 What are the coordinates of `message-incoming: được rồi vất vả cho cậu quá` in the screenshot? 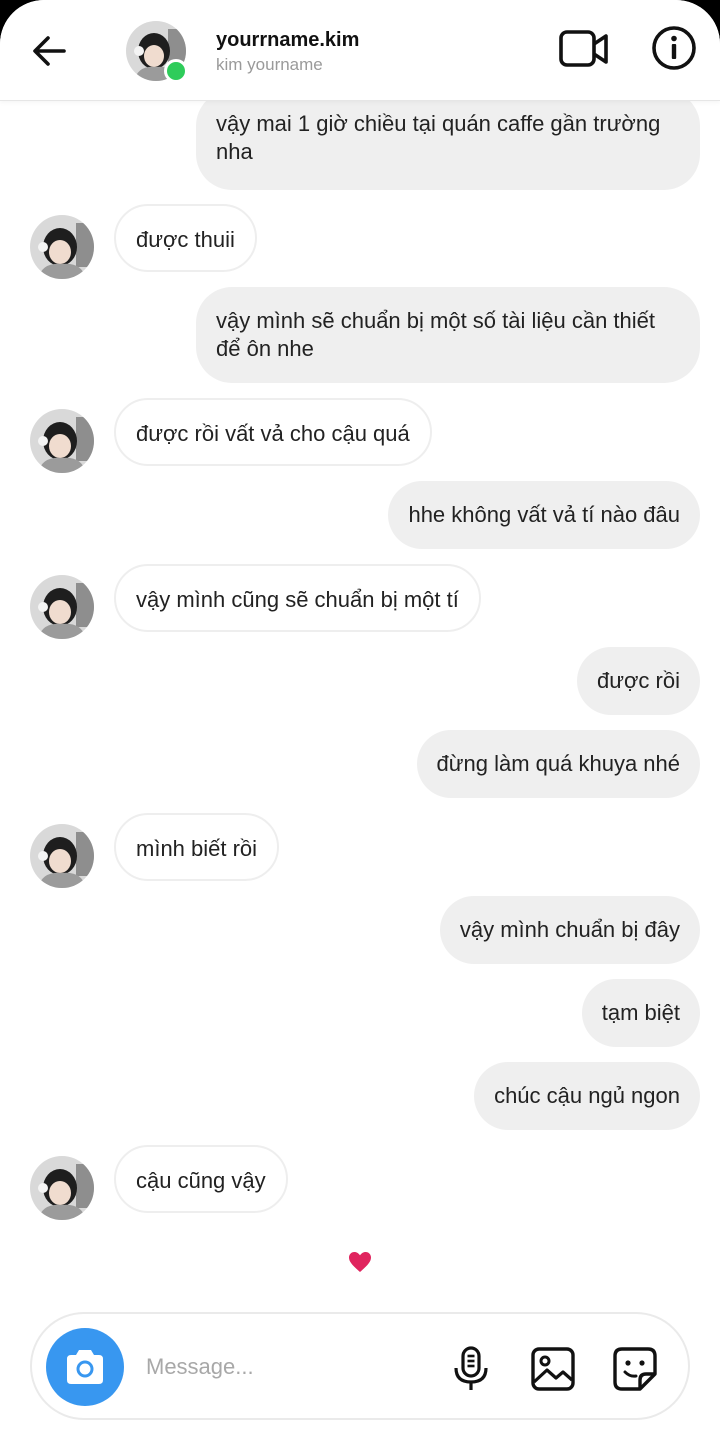 It's located at (273, 432).